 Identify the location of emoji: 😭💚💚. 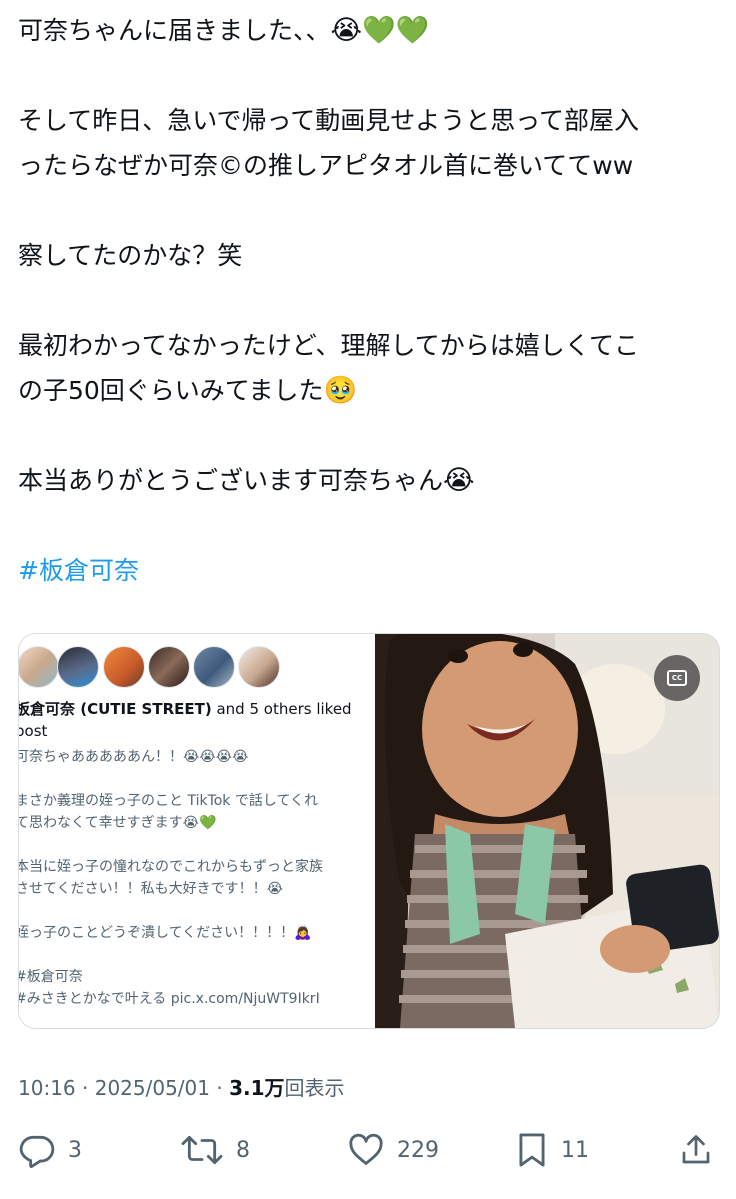
(380, 30).